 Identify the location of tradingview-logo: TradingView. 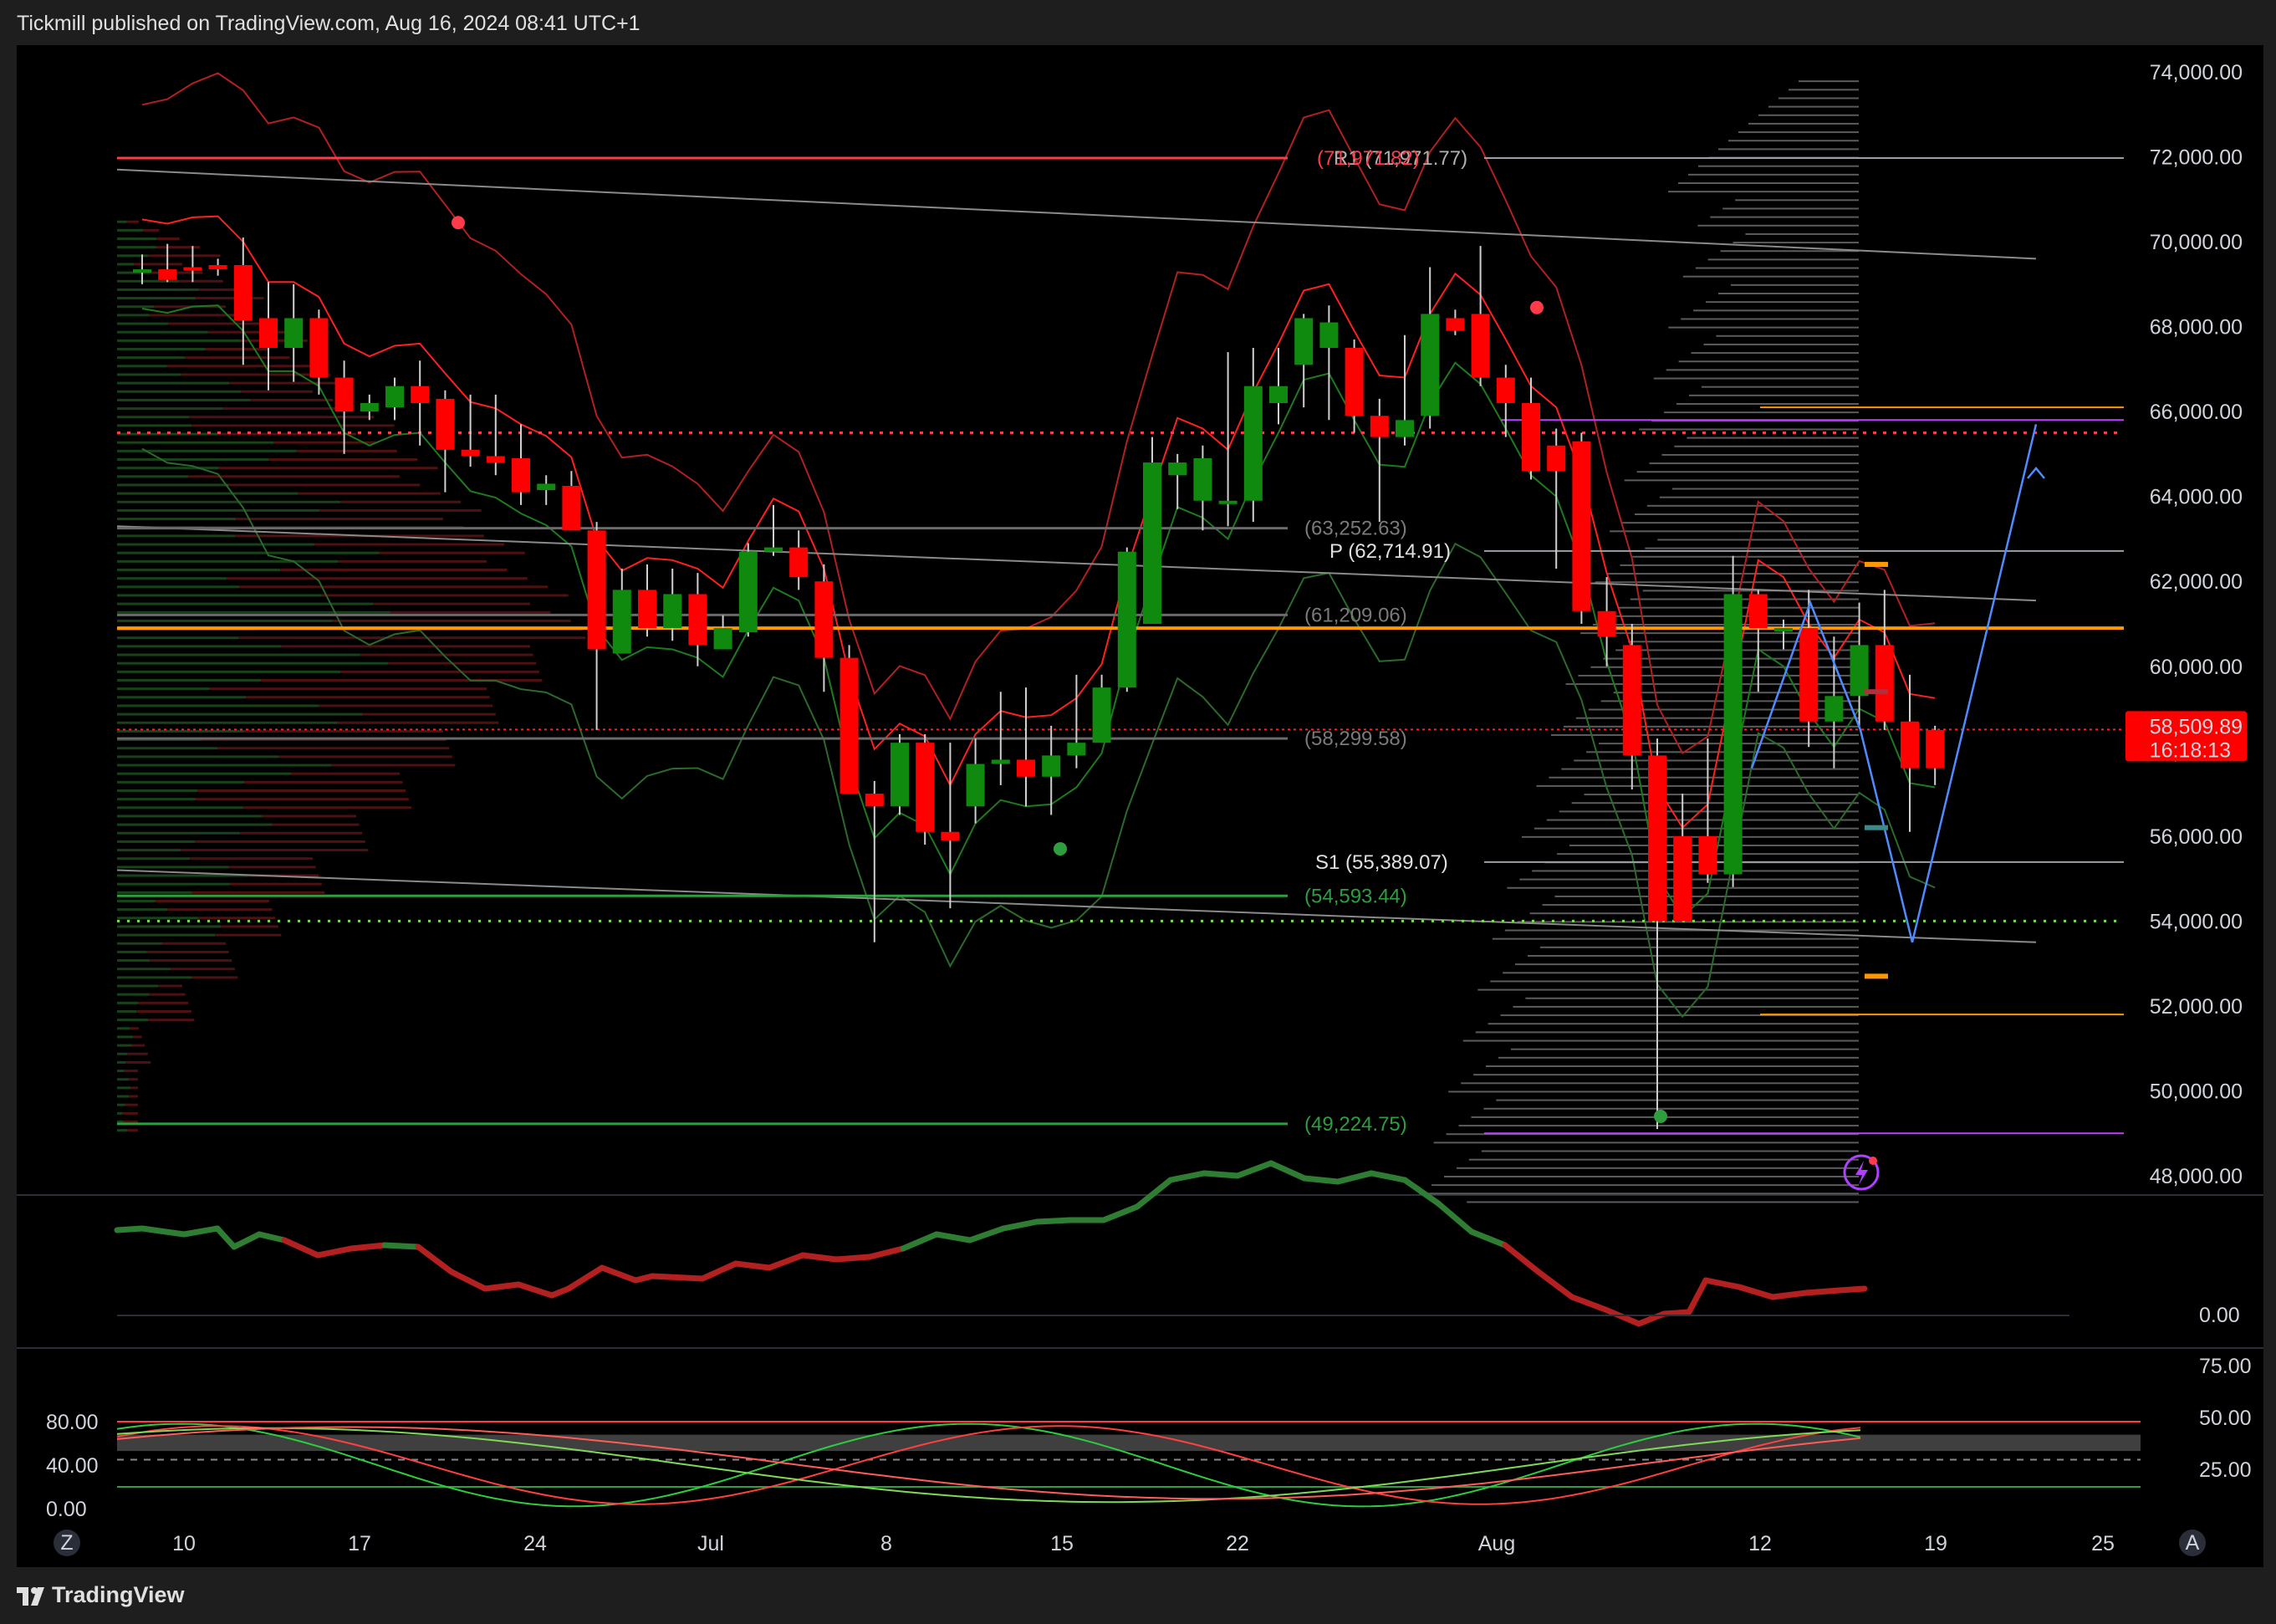
(101, 1595).